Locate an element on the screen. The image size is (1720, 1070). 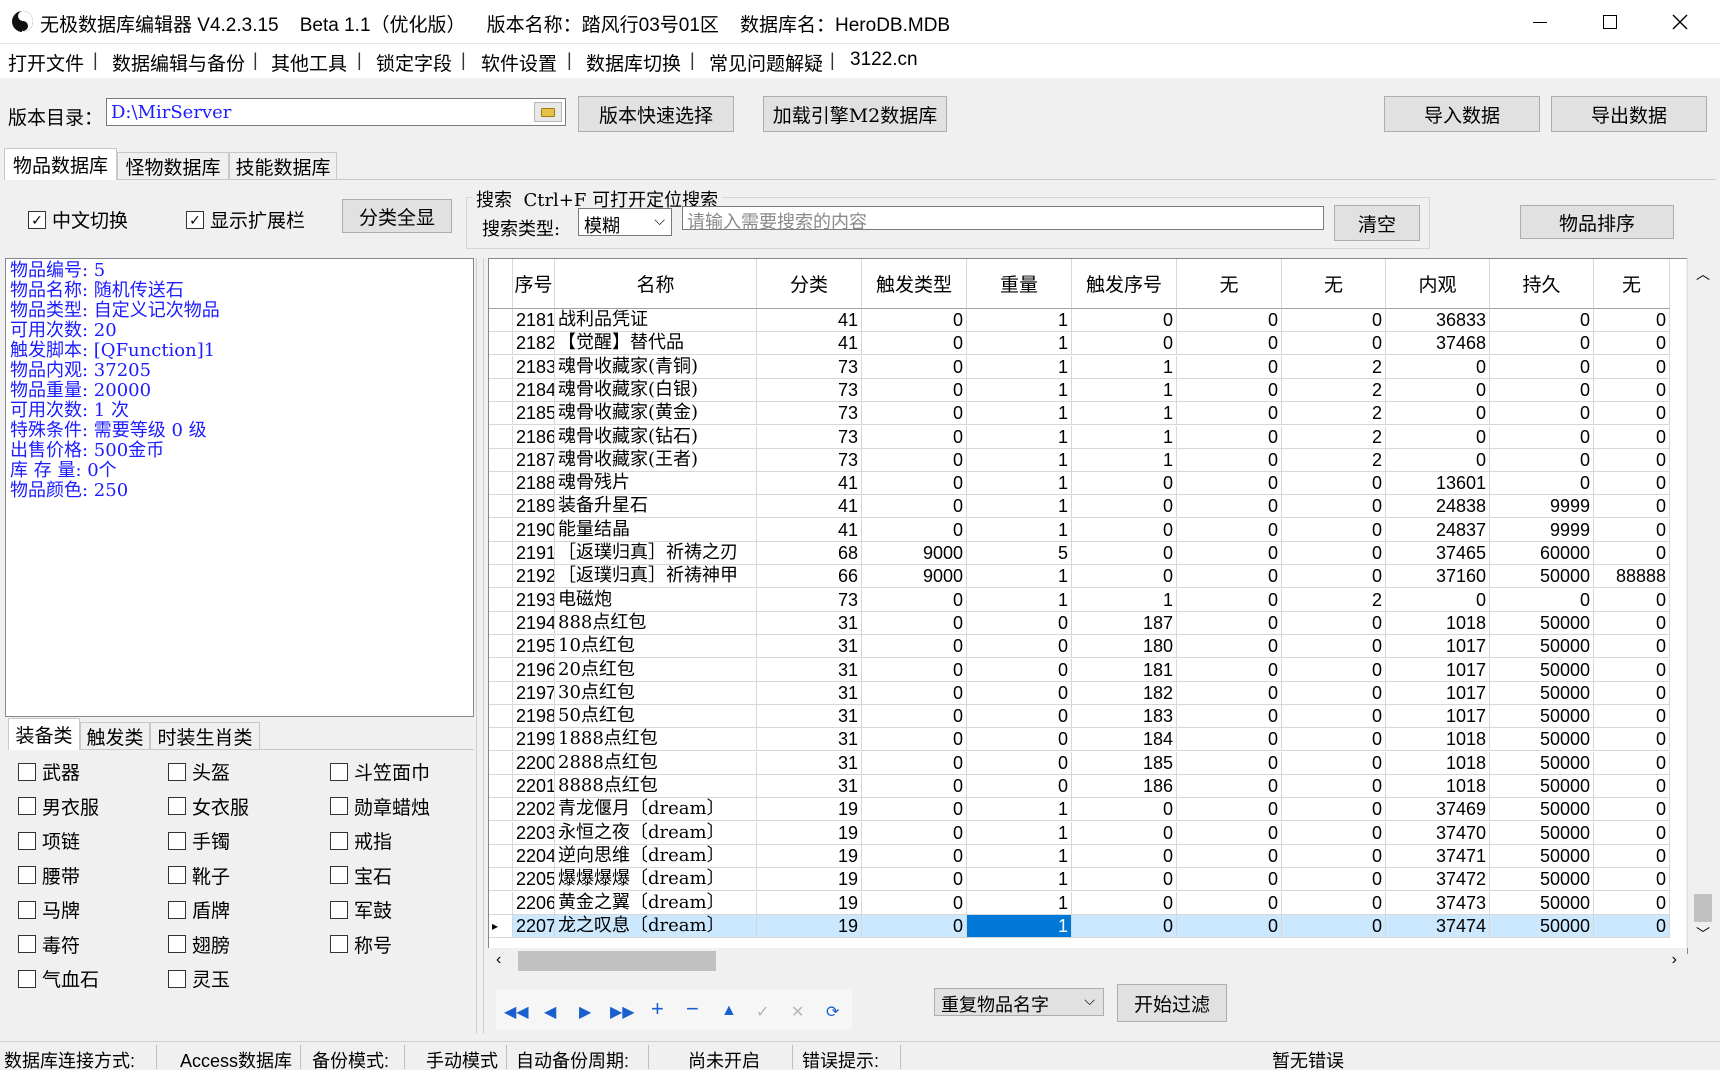
column-header: 触发类型 is located at coordinates (914, 284).